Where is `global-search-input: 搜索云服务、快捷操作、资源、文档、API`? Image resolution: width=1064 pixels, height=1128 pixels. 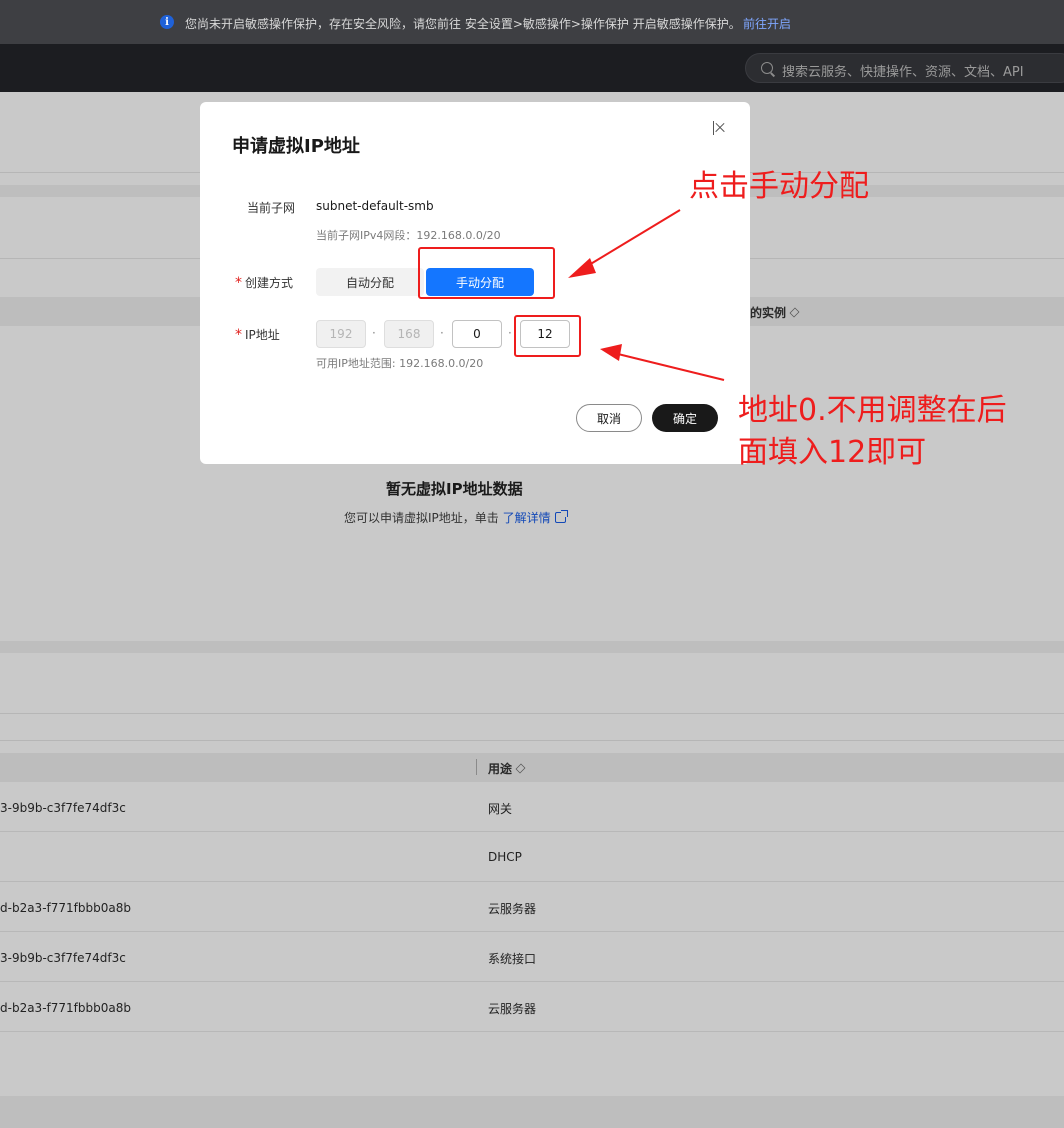 global-search-input: 搜索云服务、快捷操作、资源、文档、API is located at coordinates (904, 68).